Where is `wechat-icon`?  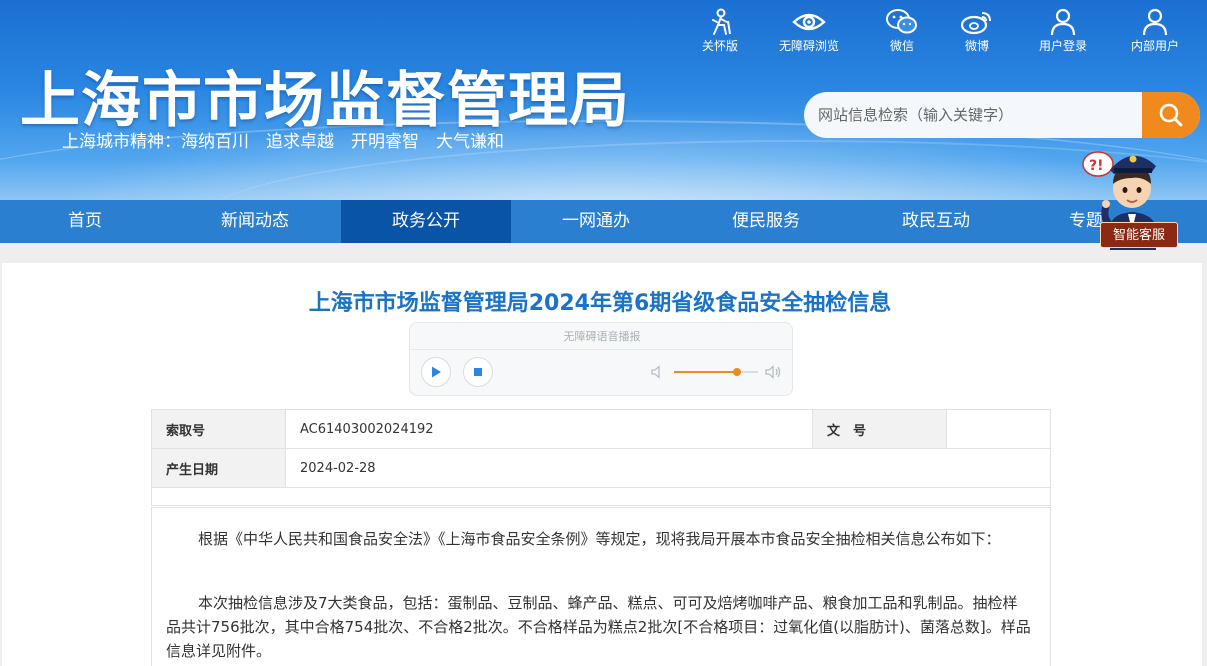
wechat-icon is located at coordinates (902, 22).